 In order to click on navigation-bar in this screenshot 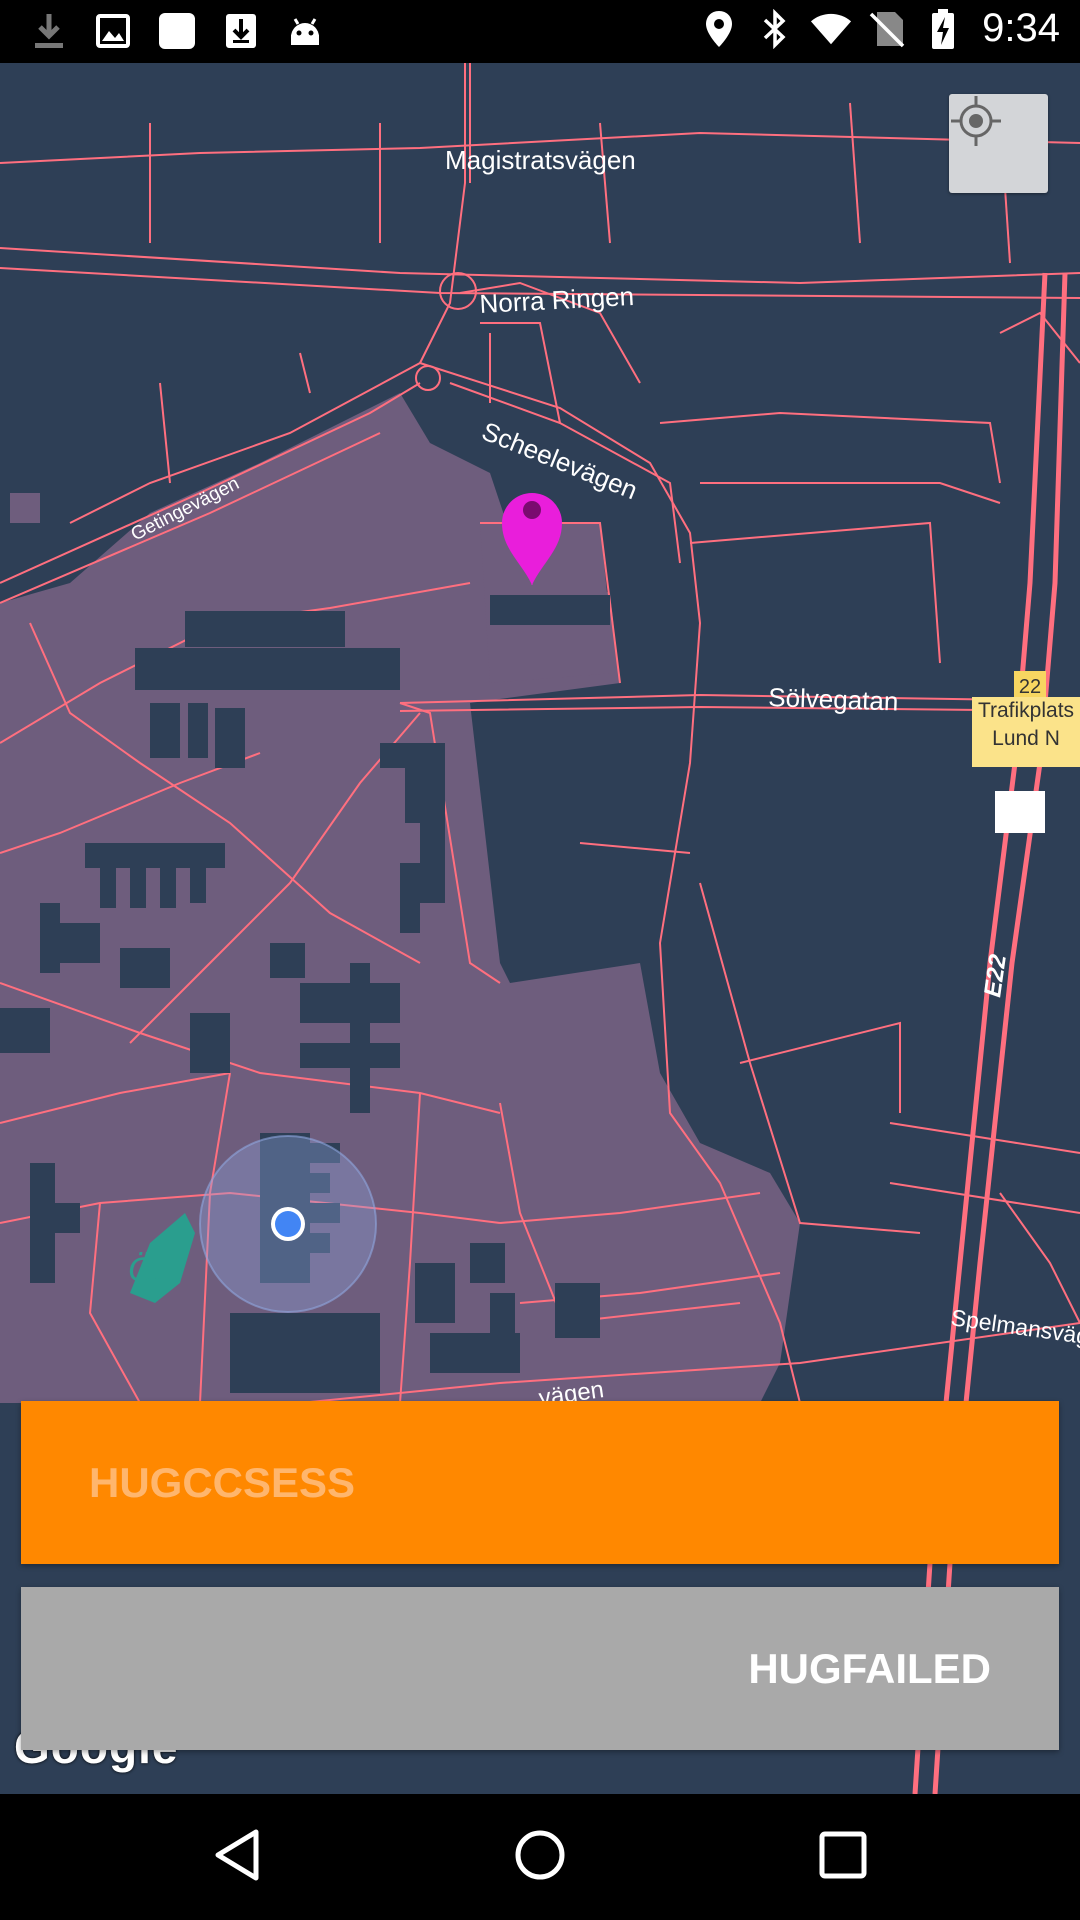, I will do `click(540, 1857)`.